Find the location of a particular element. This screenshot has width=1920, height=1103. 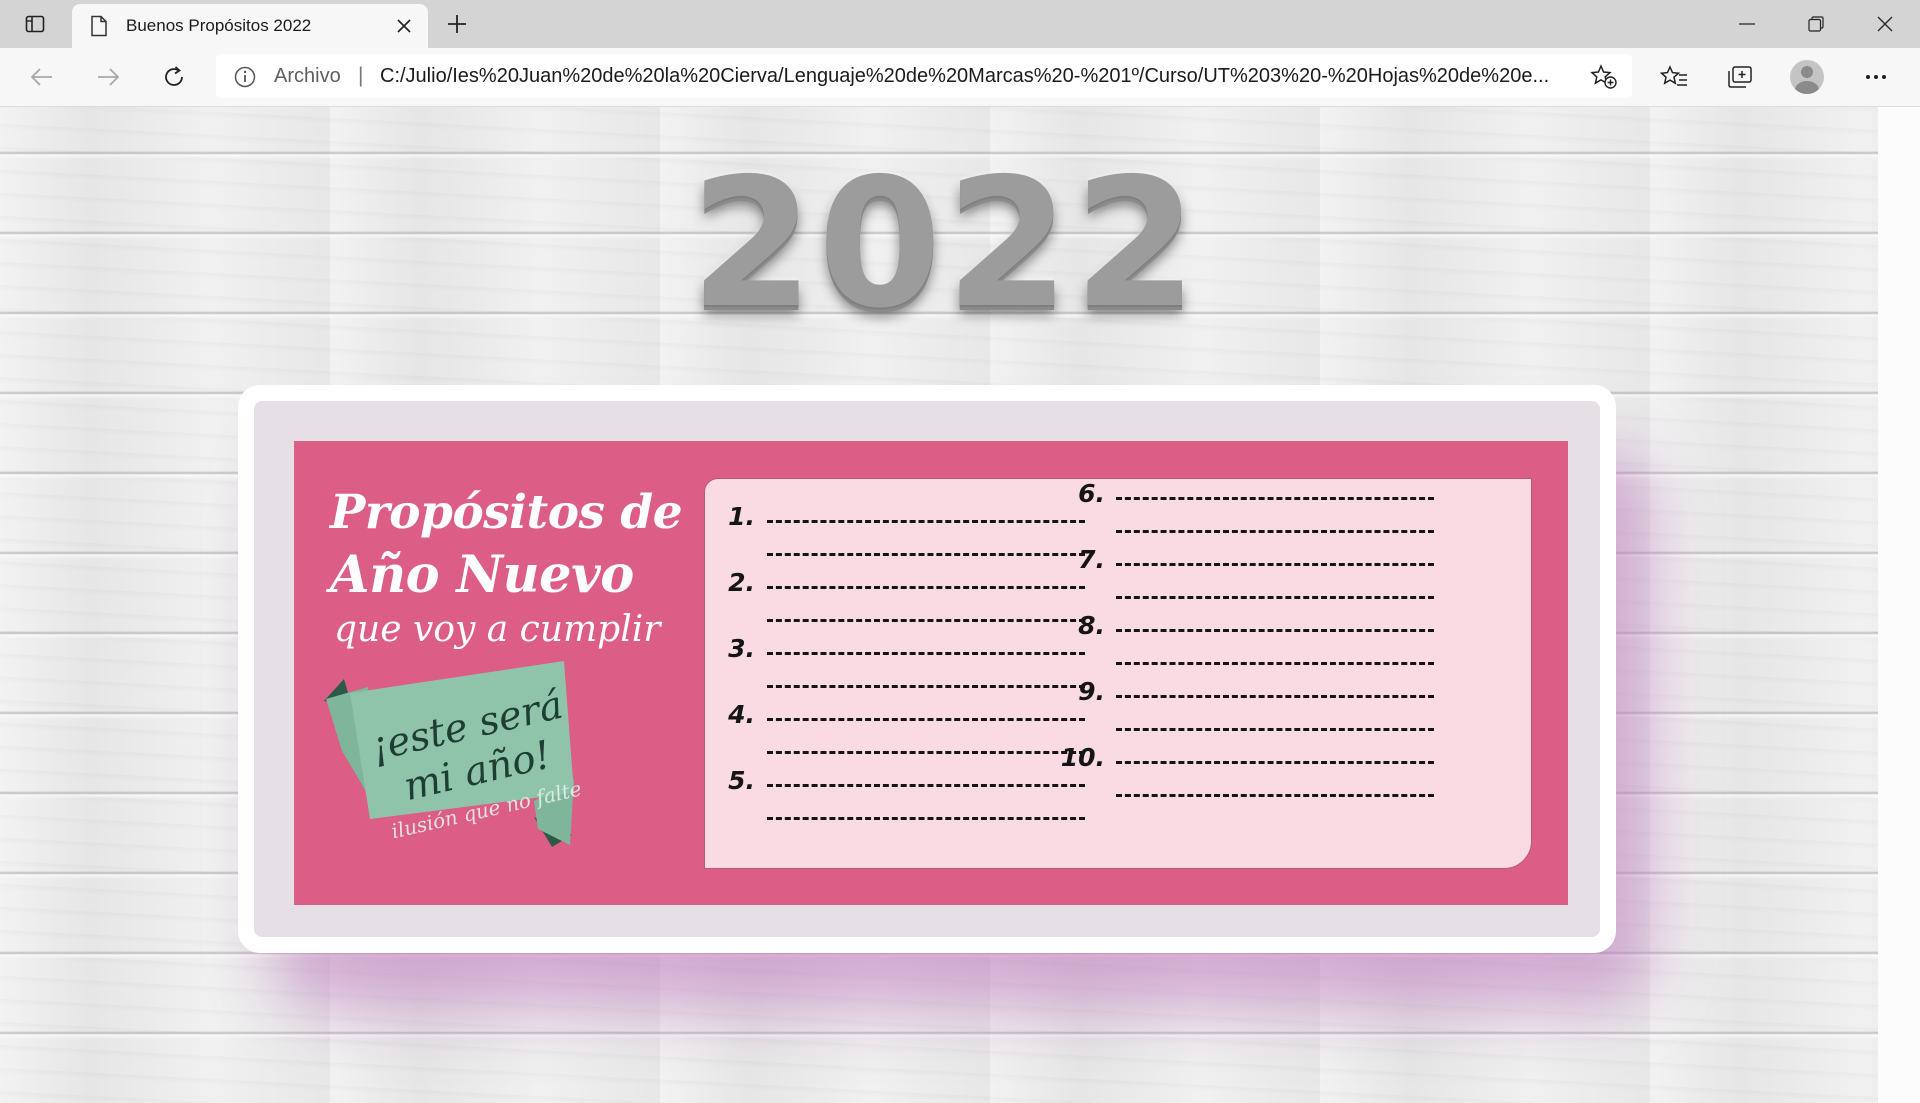

poster-heading-line3: que voy a cumplir is located at coordinates (497, 629).